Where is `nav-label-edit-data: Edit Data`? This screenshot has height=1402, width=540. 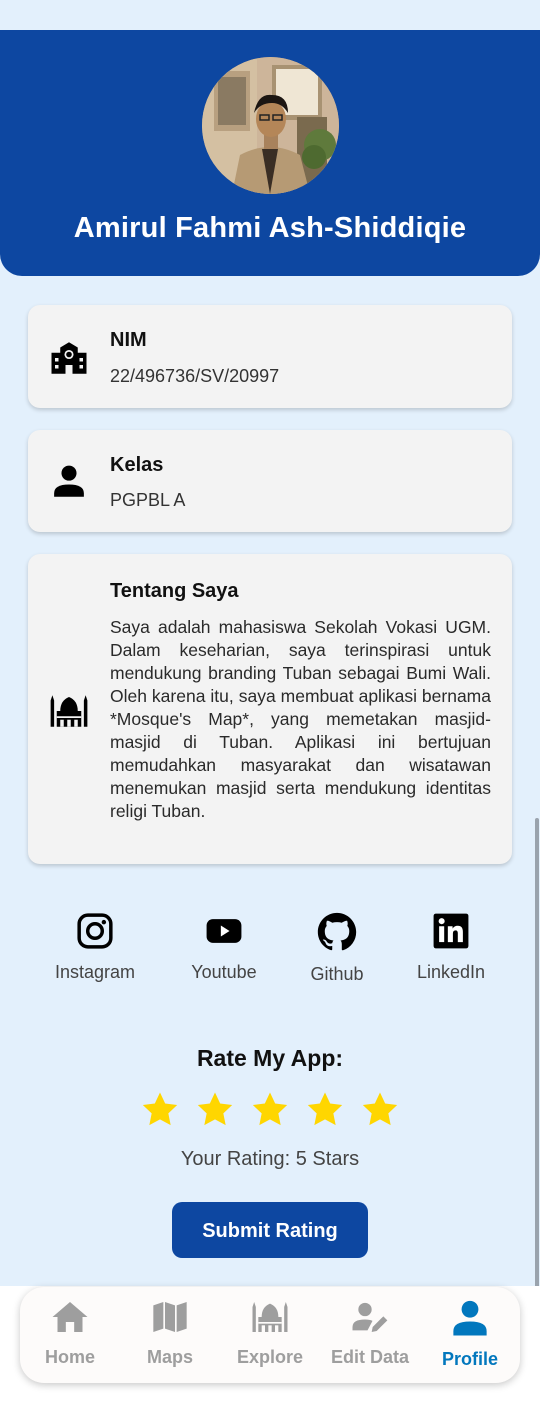 nav-label-edit-data: Edit Data is located at coordinates (369, 1357).